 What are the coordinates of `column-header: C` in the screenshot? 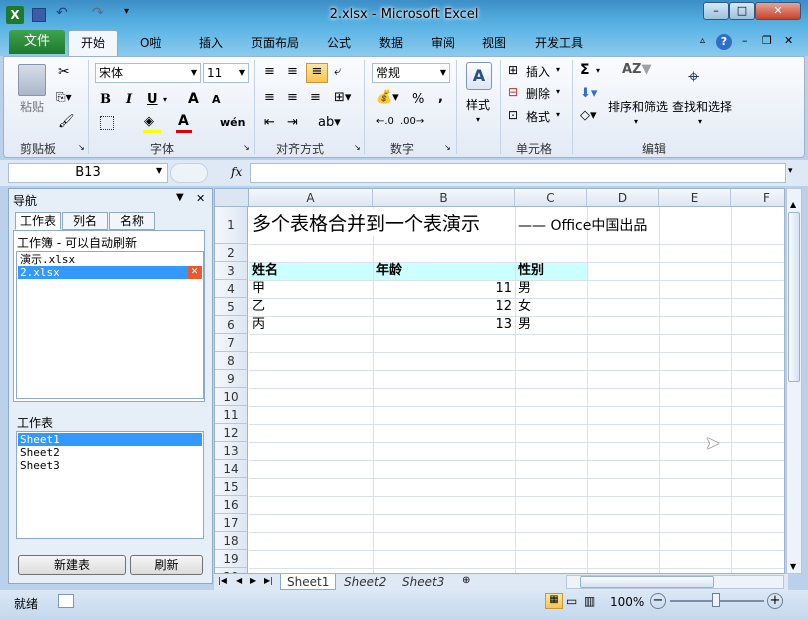 It's located at (551, 198).